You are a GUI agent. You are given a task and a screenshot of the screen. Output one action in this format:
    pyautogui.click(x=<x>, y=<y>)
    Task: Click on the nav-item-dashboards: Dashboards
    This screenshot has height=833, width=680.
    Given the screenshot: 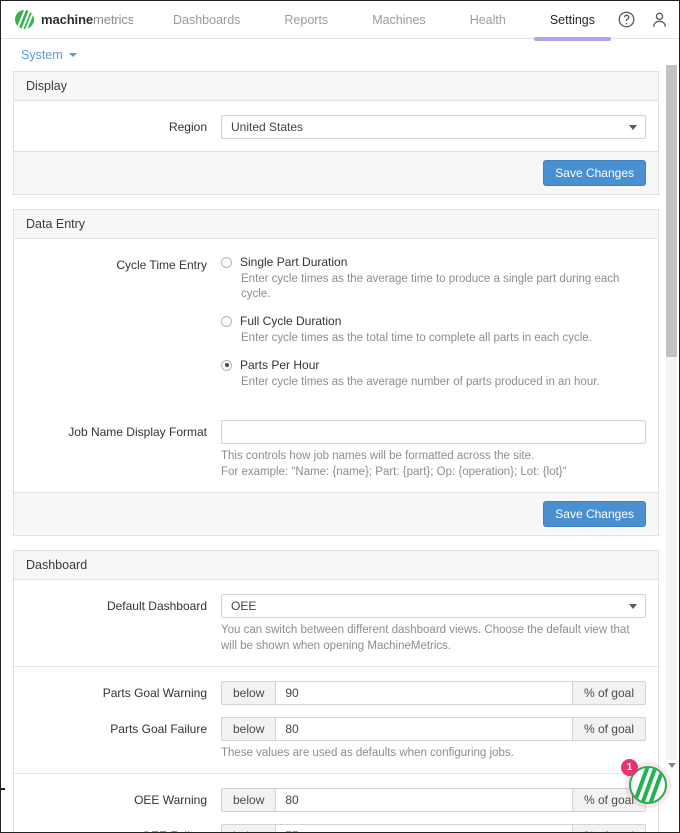 What is the action you would take?
    pyautogui.click(x=206, y=19)
    